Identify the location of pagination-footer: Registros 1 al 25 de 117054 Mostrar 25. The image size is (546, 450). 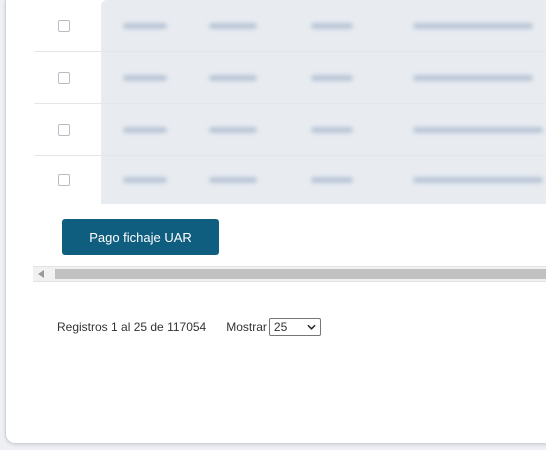
(189, 327).